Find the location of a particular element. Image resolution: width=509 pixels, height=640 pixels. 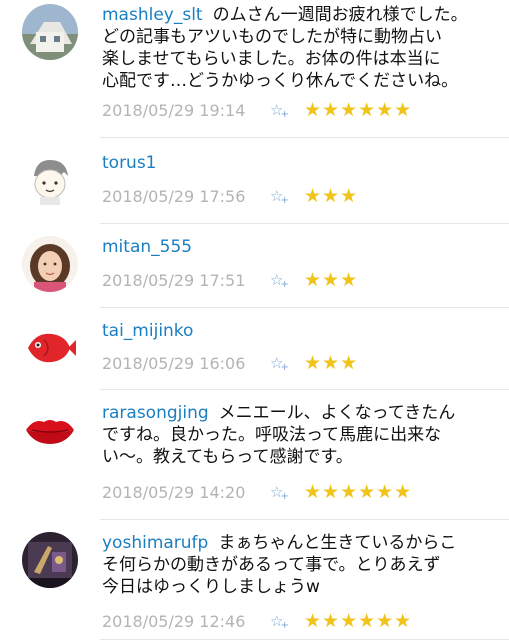

comment-text: どの記事もアツいものでしたが特に動物占い is located at coordinates (272, 37).